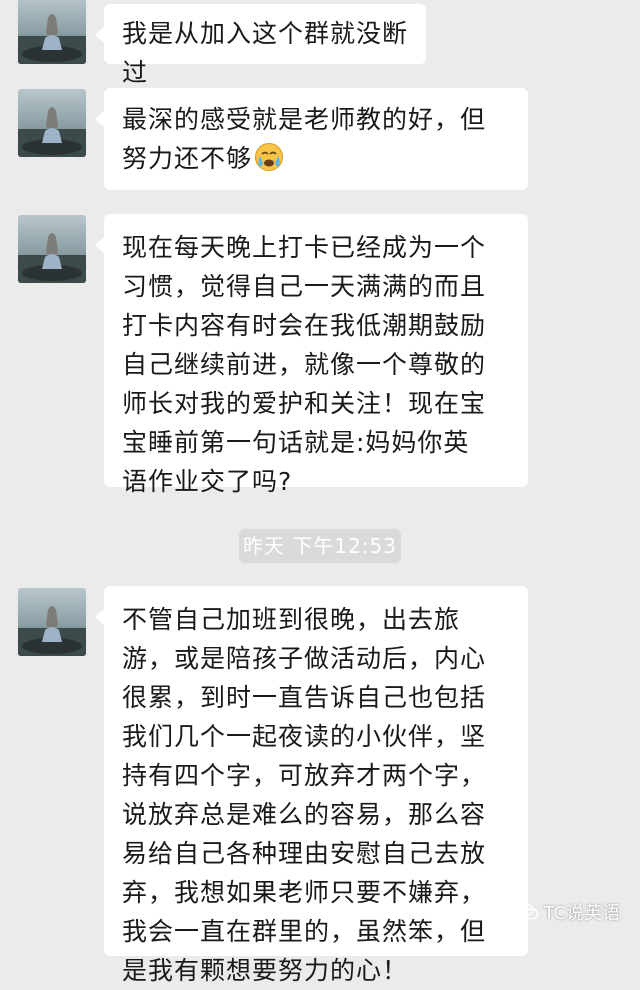  Describe the element at coordinates (304, 658) in the screenshot. I see `message-line: 游，或是陪孩子做活动后，内心` at that location.